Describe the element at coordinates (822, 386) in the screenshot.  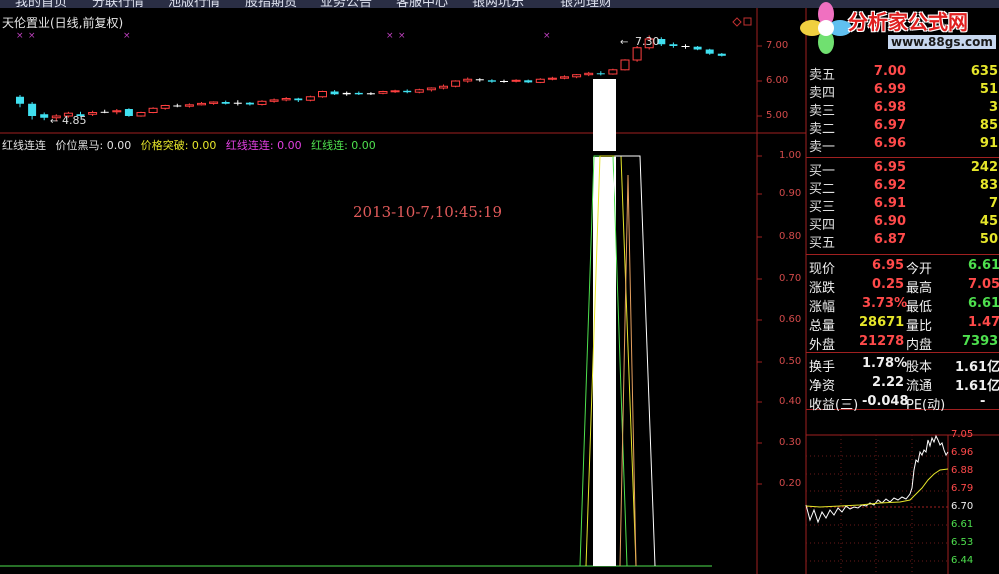
I see `quote-label: 净资` at that location.